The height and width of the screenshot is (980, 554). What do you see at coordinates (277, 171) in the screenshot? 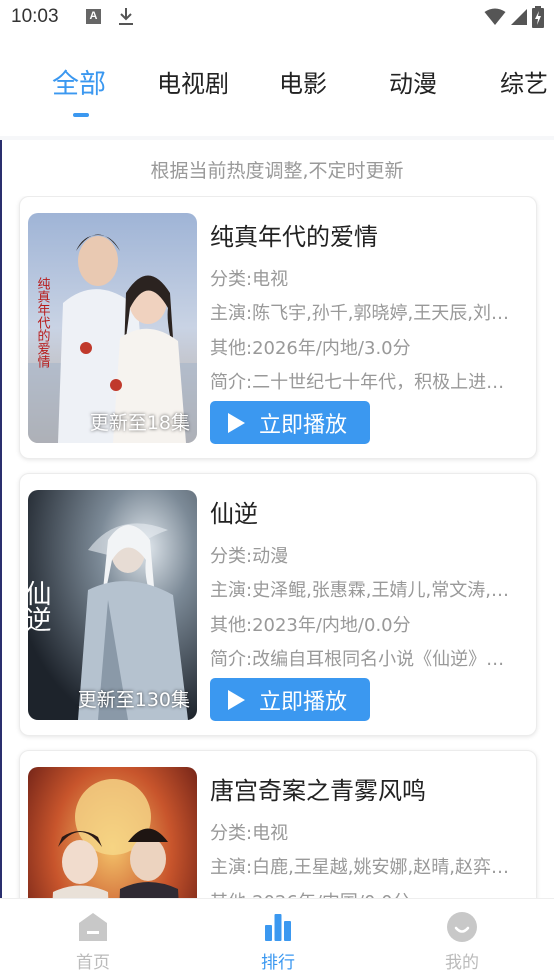
I see `ranking-subtitle: 根据当前热度调整,不定时更新` at bounding box center [277, 171].